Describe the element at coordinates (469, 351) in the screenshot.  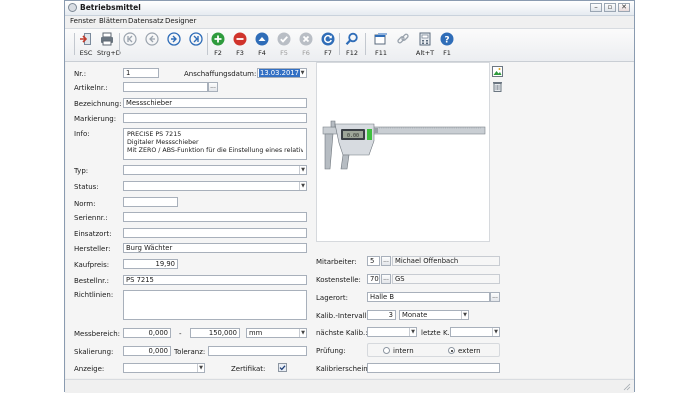
I see `radio-extern-label: extern` at that location.